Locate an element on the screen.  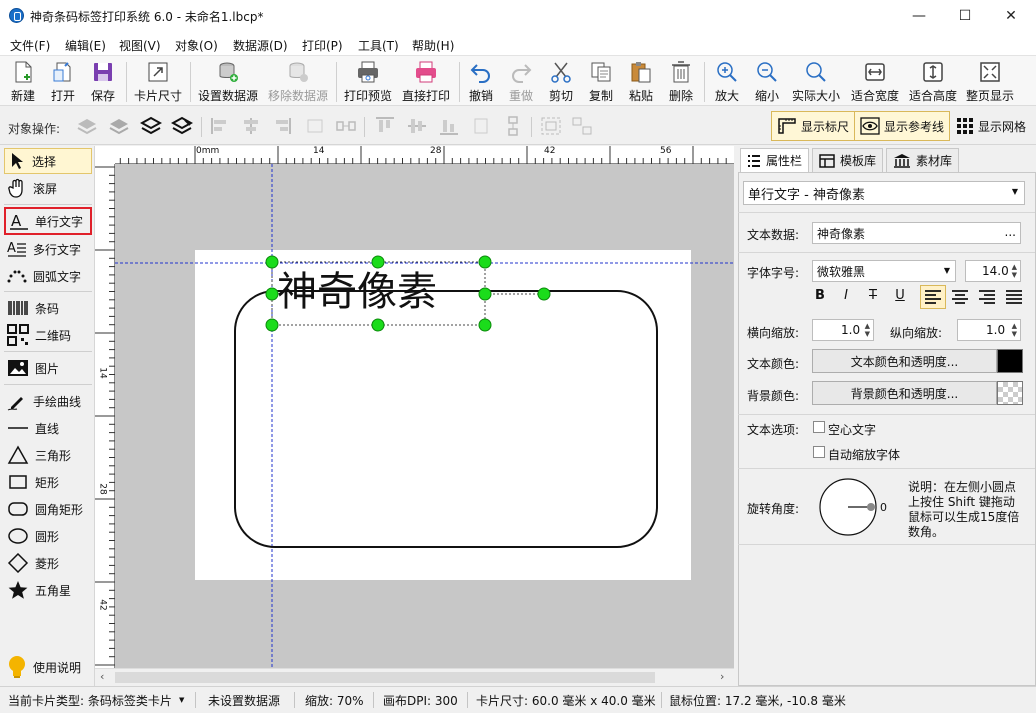
open-button: 打开 is located at coordinates (63, 82).